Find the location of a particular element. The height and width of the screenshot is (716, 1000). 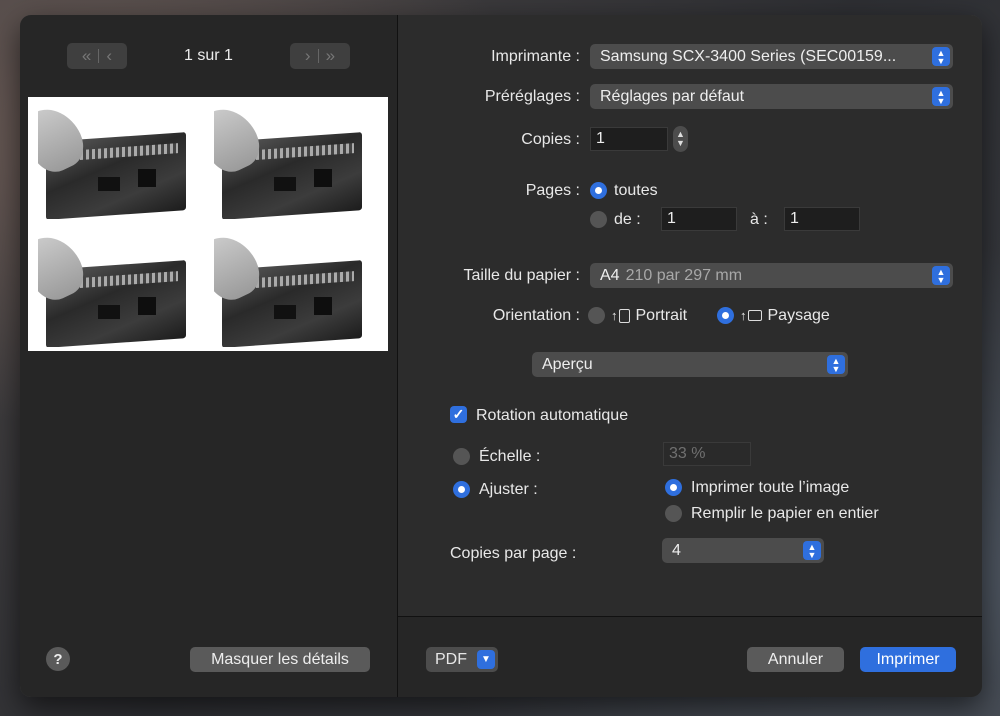

auto-rotate-checkbox: ✓ is located at coordinates (458, 414).